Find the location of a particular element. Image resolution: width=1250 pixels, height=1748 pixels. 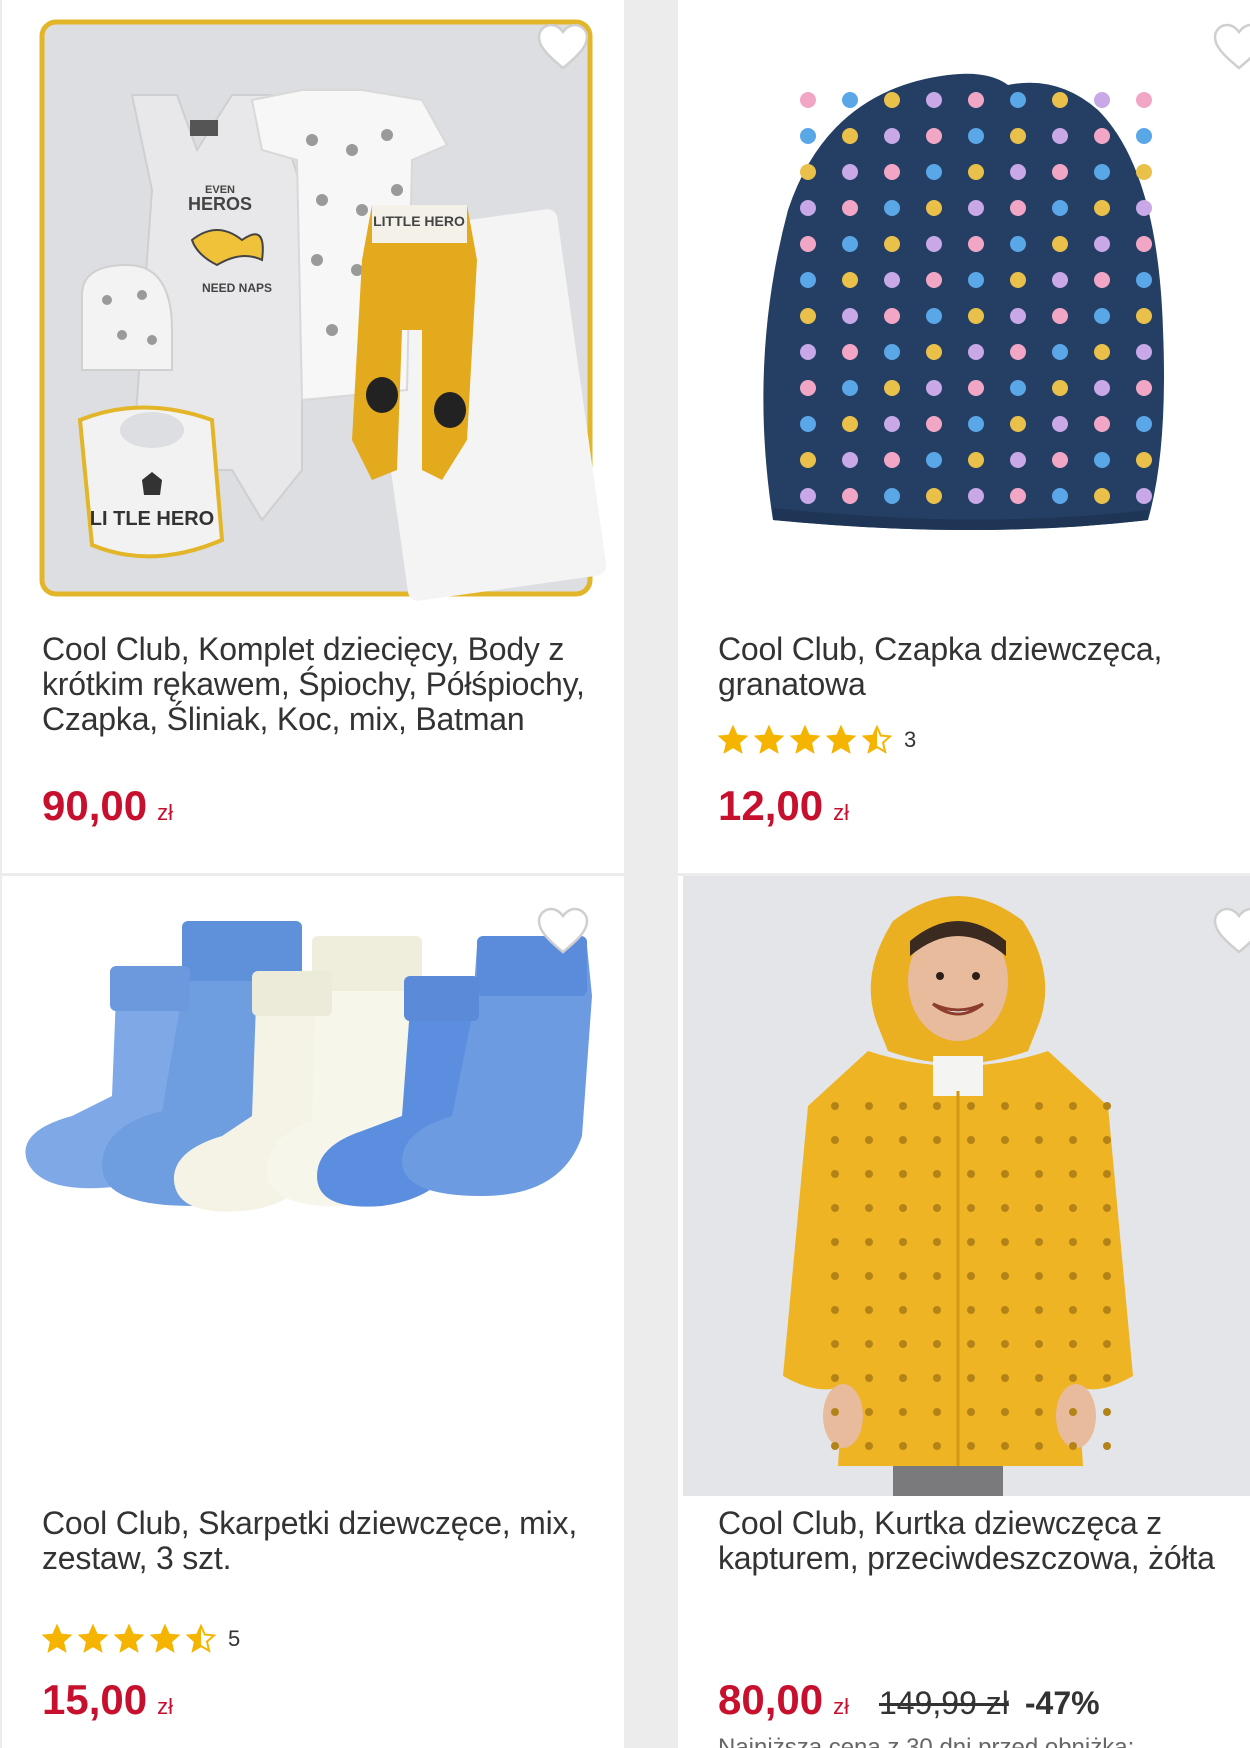

price-value: 12,00 is located at coordinates (771, 805).